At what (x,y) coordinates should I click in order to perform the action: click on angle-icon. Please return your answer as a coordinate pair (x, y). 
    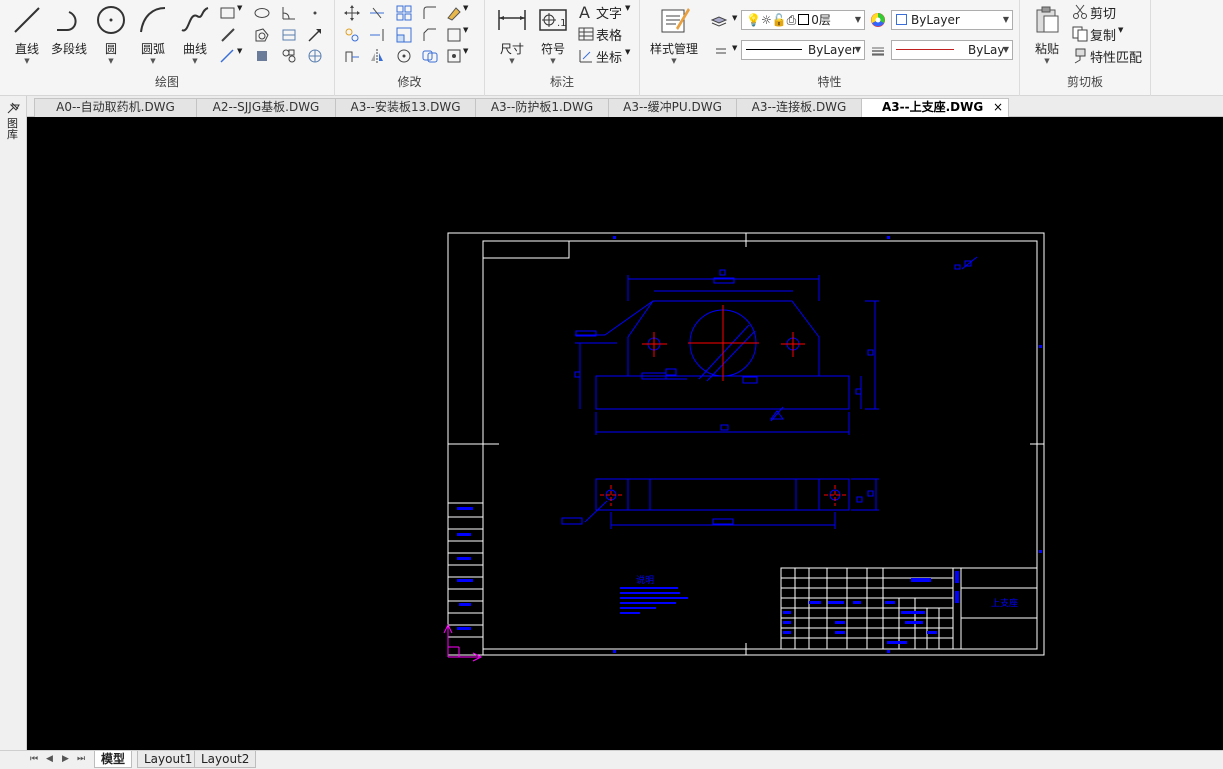
    Looking at the image, I should click on (289, 13).